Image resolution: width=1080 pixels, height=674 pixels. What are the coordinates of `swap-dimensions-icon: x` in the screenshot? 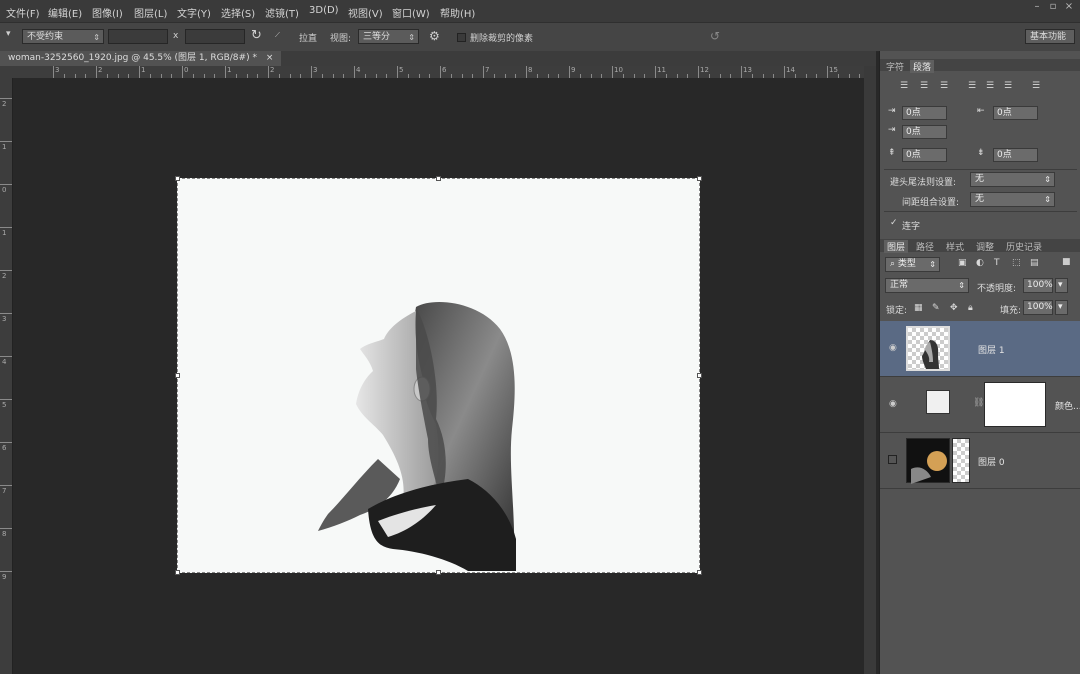 It's located at (175, 36).